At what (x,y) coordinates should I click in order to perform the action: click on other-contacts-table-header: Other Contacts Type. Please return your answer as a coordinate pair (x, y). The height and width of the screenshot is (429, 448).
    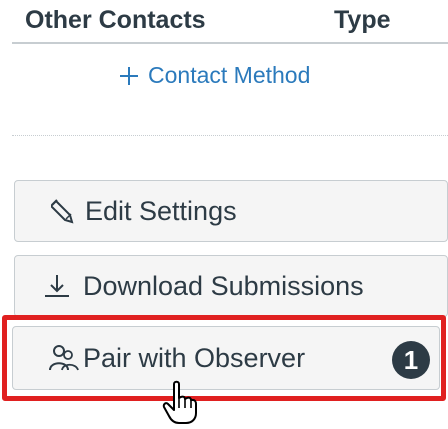
    Looking at the image, I should click on (224, 22).